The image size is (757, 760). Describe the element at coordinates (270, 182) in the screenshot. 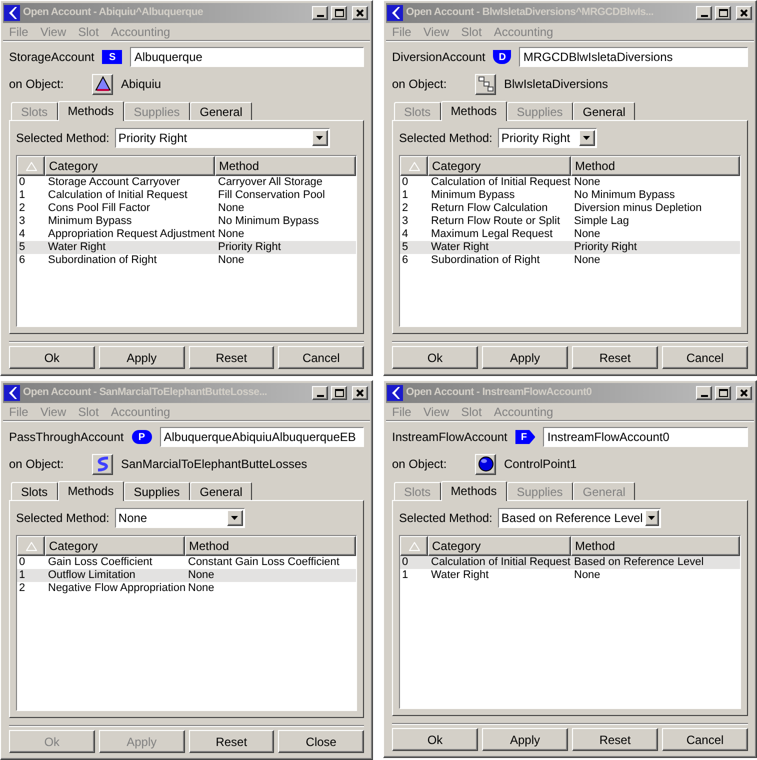

I see `table-cell-text: Carryover All Storage` at that location.